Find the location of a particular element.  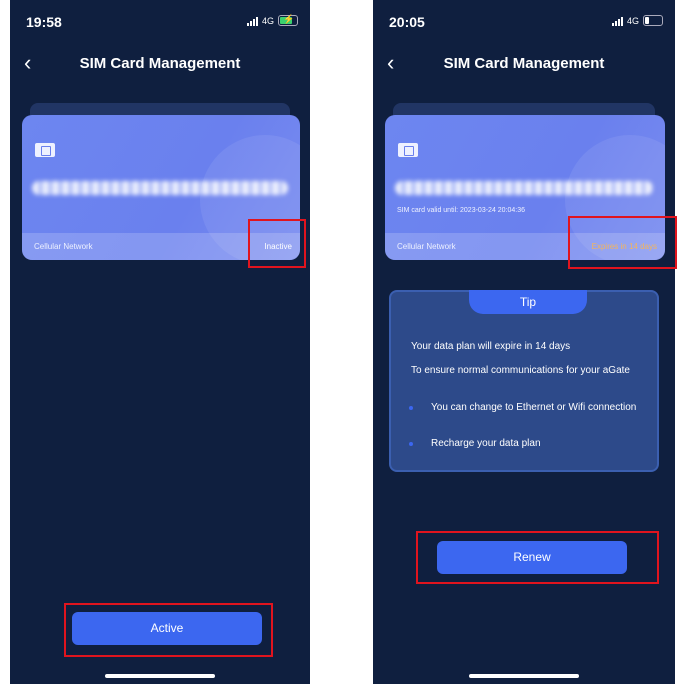

status-bar: 19:58 4G ⚡ is located at coordinates (160, 15).